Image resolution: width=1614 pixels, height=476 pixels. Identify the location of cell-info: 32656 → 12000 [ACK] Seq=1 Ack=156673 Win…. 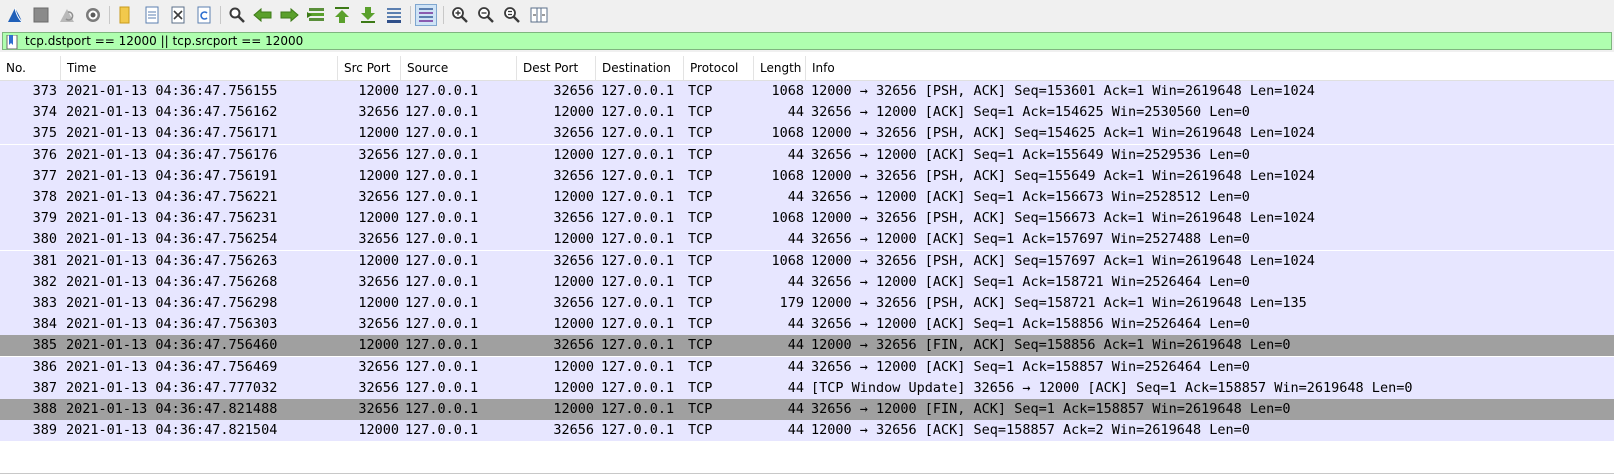
(1030, 197).